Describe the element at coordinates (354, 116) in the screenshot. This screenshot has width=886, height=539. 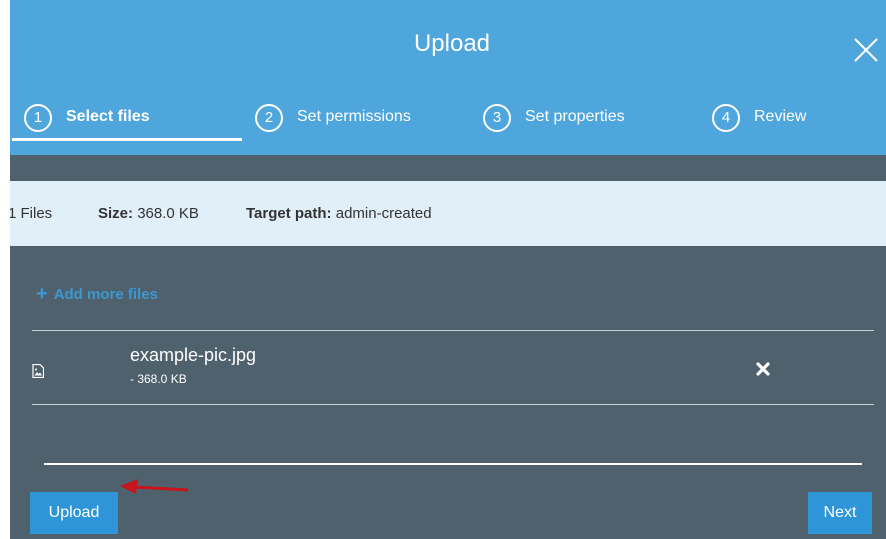
I see `step-label: Set permissions` at that location.